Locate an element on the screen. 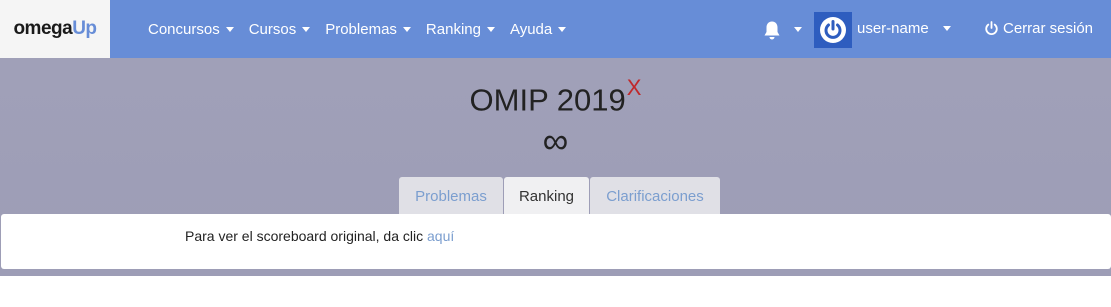 This screenshot has height=307, width=1111. tab-label: Clarificaciones is located at coordinates (655, 196).